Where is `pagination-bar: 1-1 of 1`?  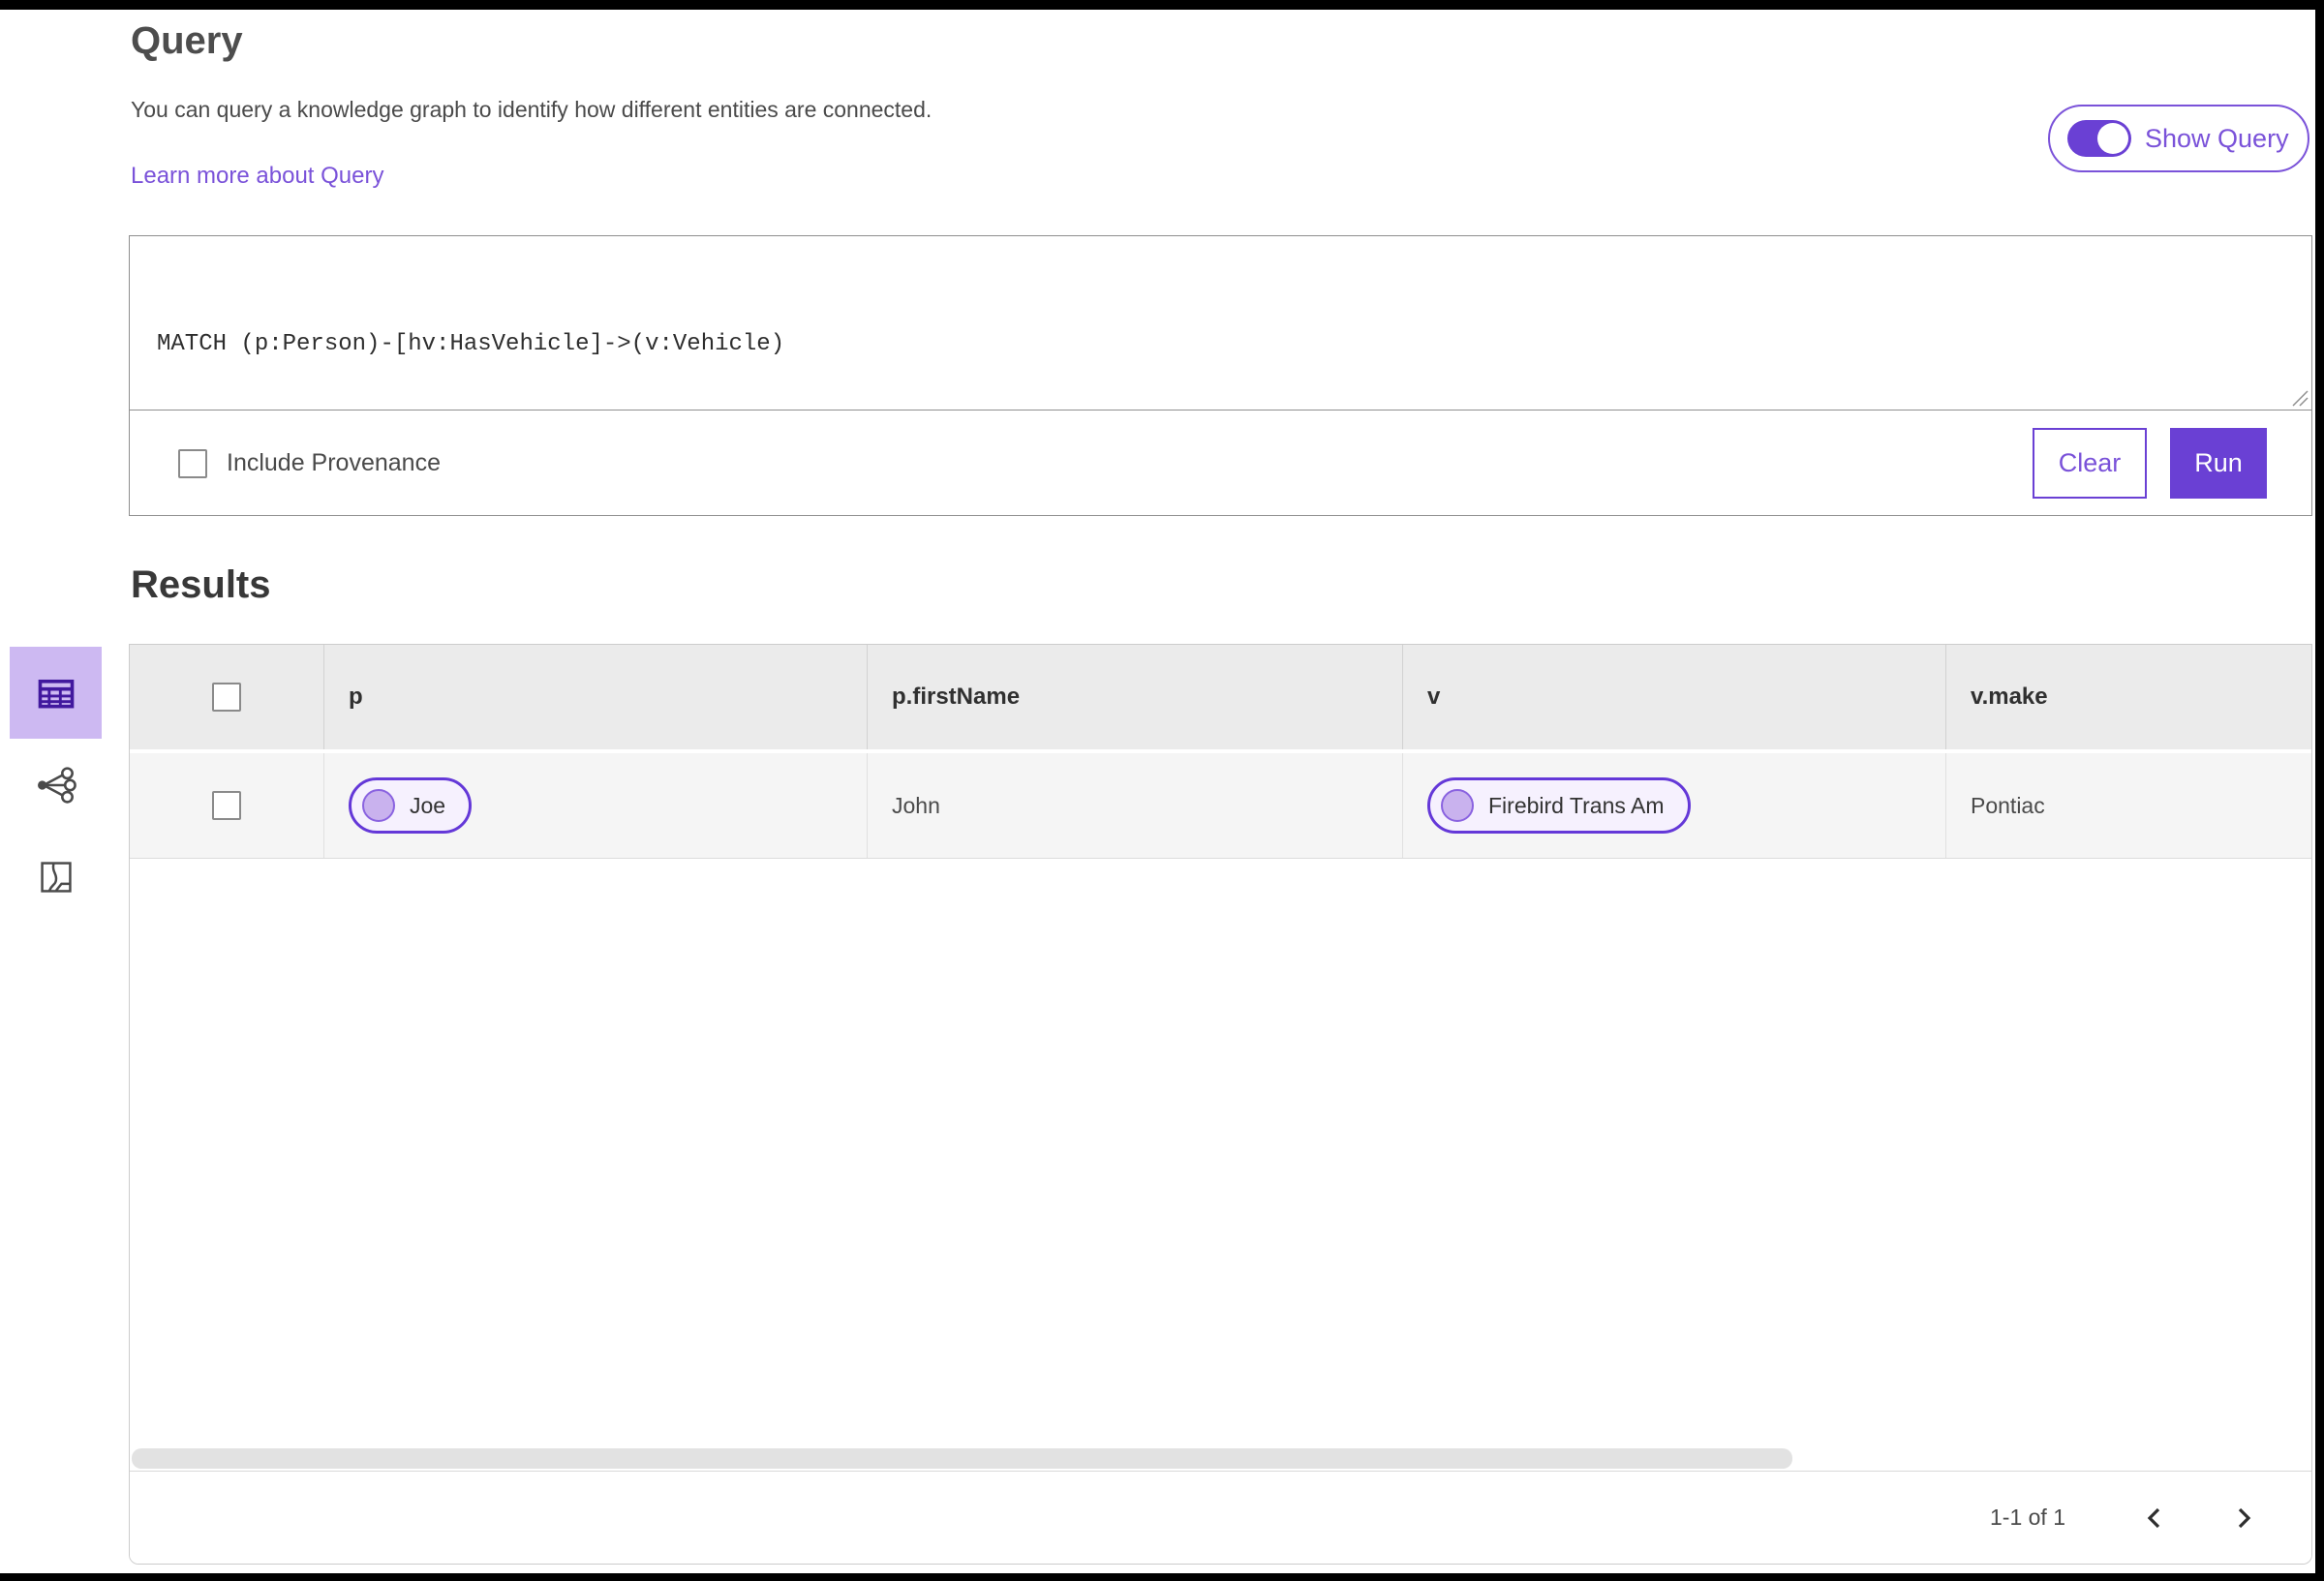
pagination-bar: 1-1 of 1 is located at coordinates (1221, 1517).